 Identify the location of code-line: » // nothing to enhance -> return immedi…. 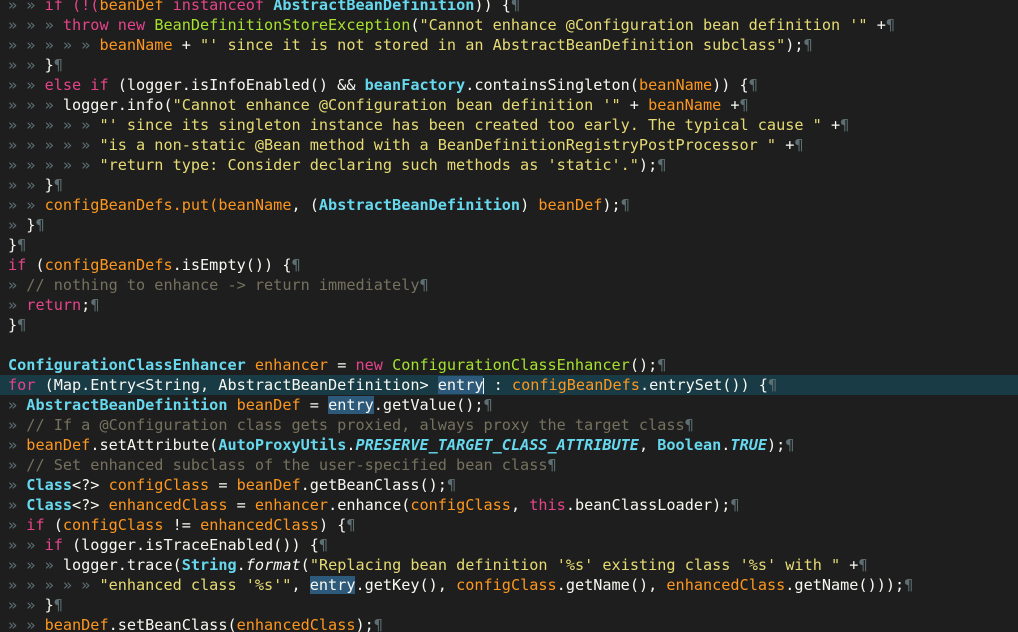
(509, 285).